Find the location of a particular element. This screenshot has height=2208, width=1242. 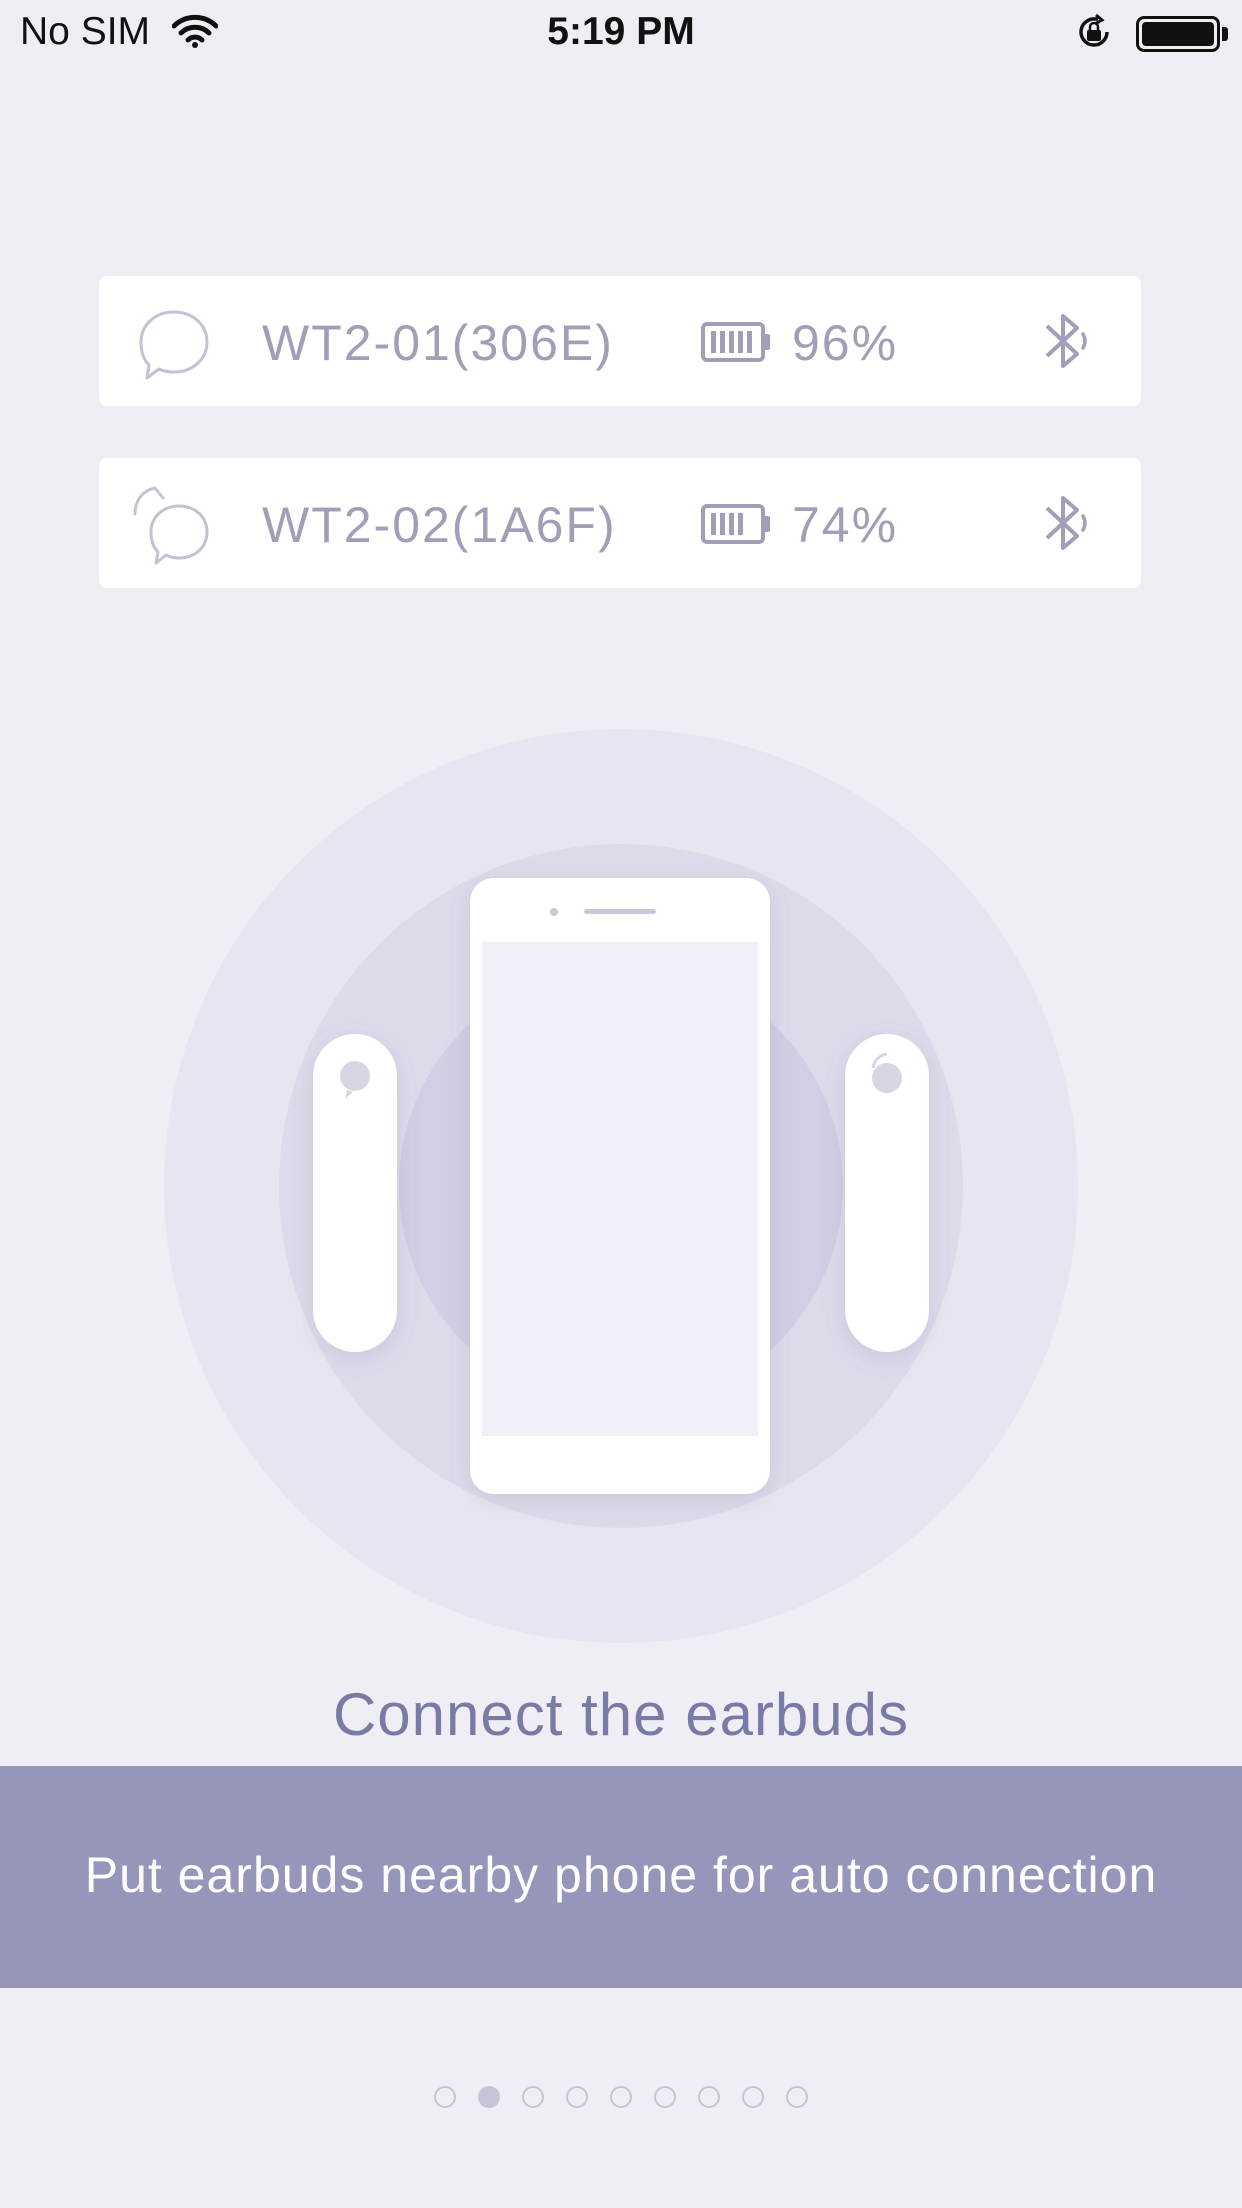

device-name: WT2-02(1A6F) is located at coordinates (439, 525).